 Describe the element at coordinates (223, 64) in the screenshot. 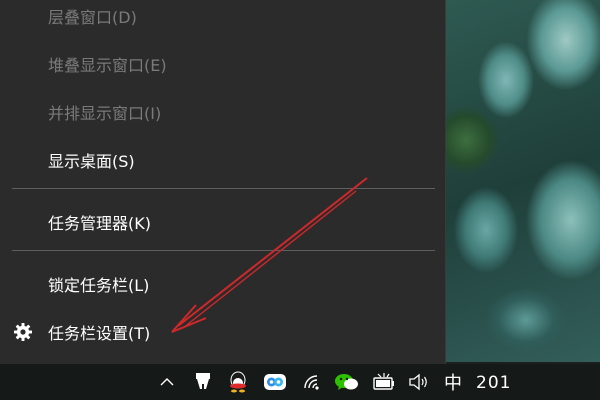

I see `menu-item-stack-windows: 堆叠显示窗口(E)` at that location.